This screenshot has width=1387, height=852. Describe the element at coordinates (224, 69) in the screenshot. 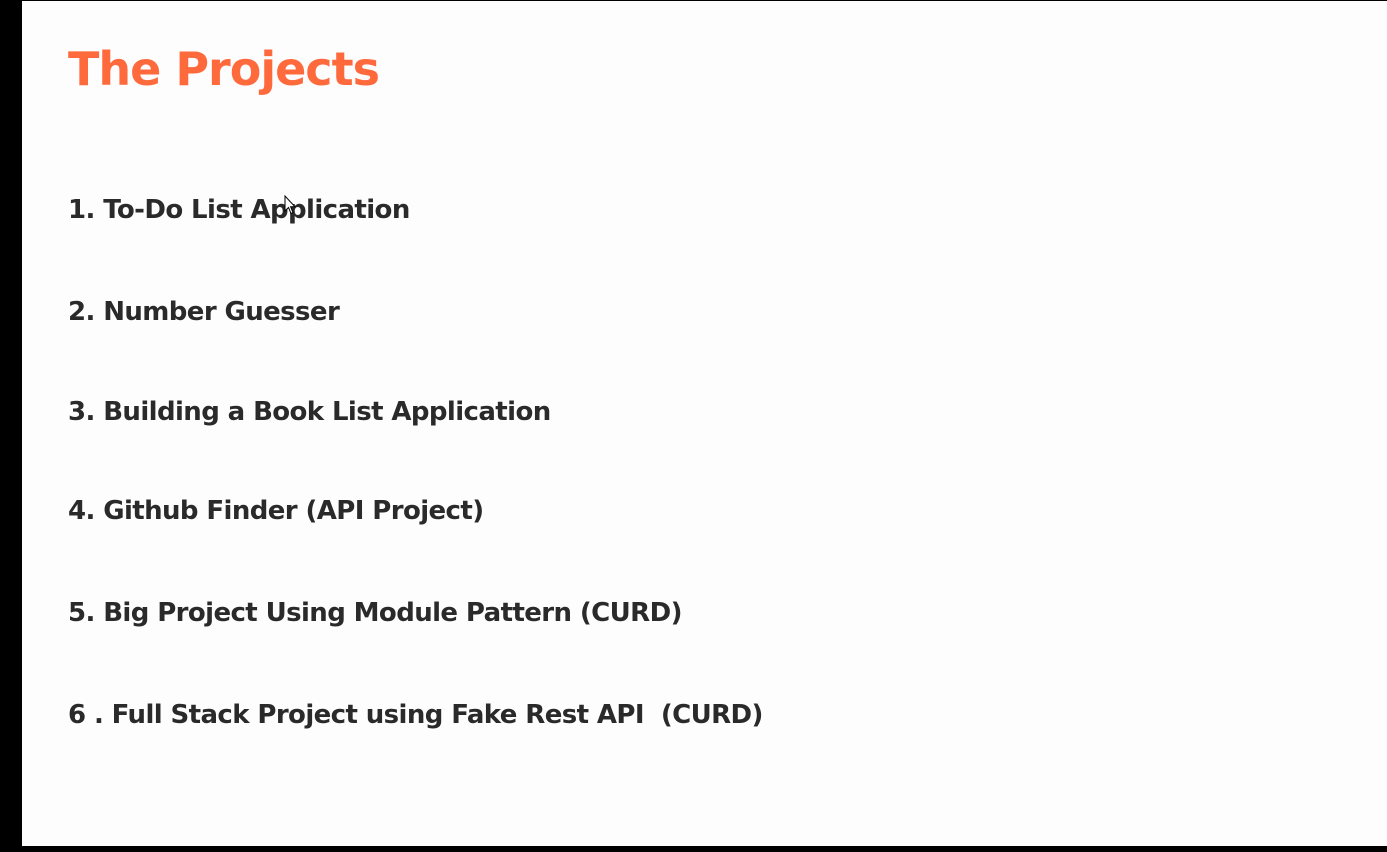

I see `slide-title: The Projects` at that location.